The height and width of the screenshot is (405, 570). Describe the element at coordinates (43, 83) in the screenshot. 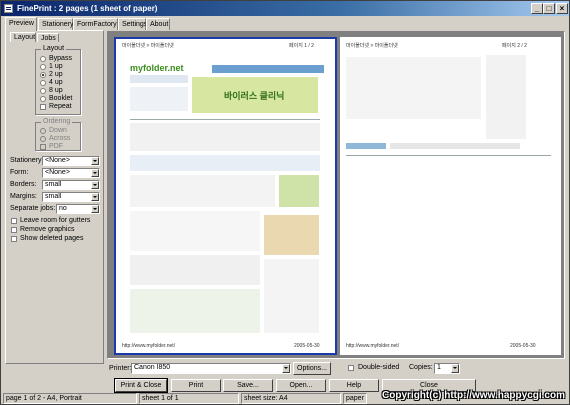

I see `radio-4up` at that location.